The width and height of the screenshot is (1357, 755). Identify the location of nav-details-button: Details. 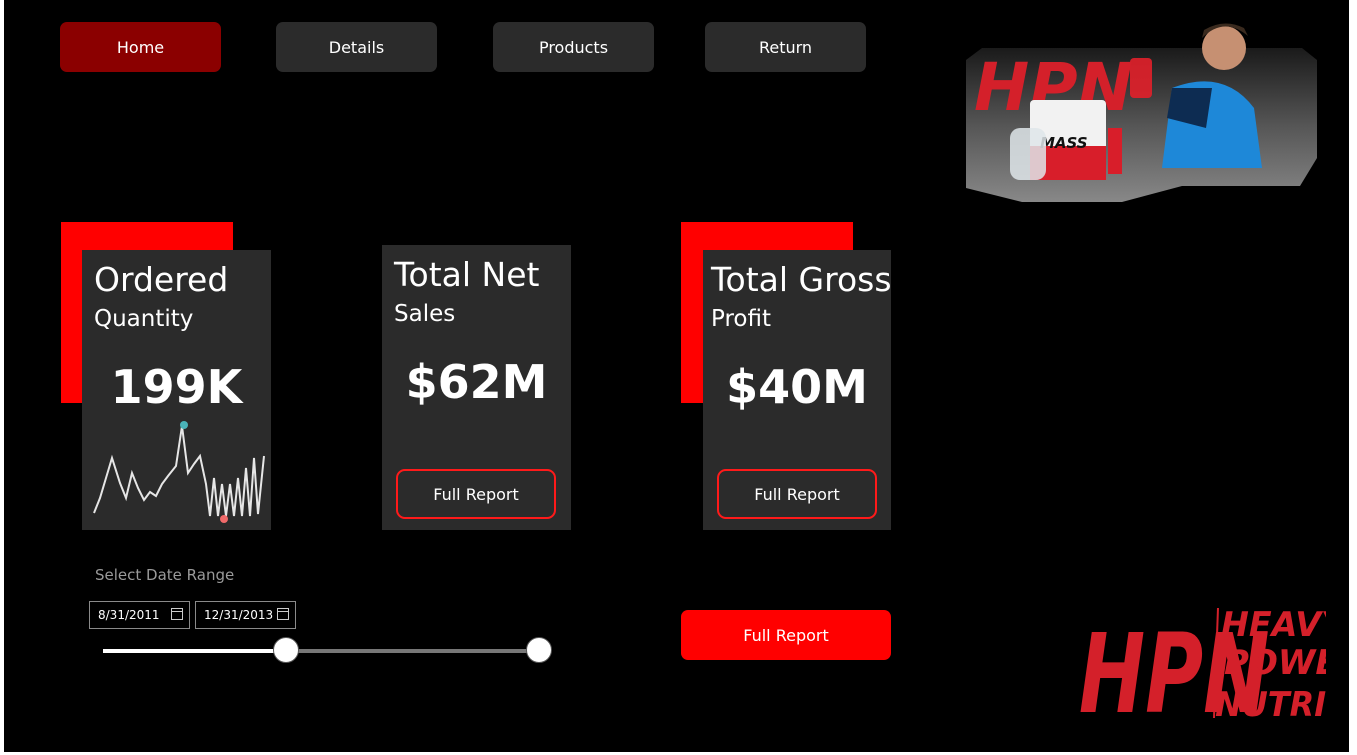
(356, 47).